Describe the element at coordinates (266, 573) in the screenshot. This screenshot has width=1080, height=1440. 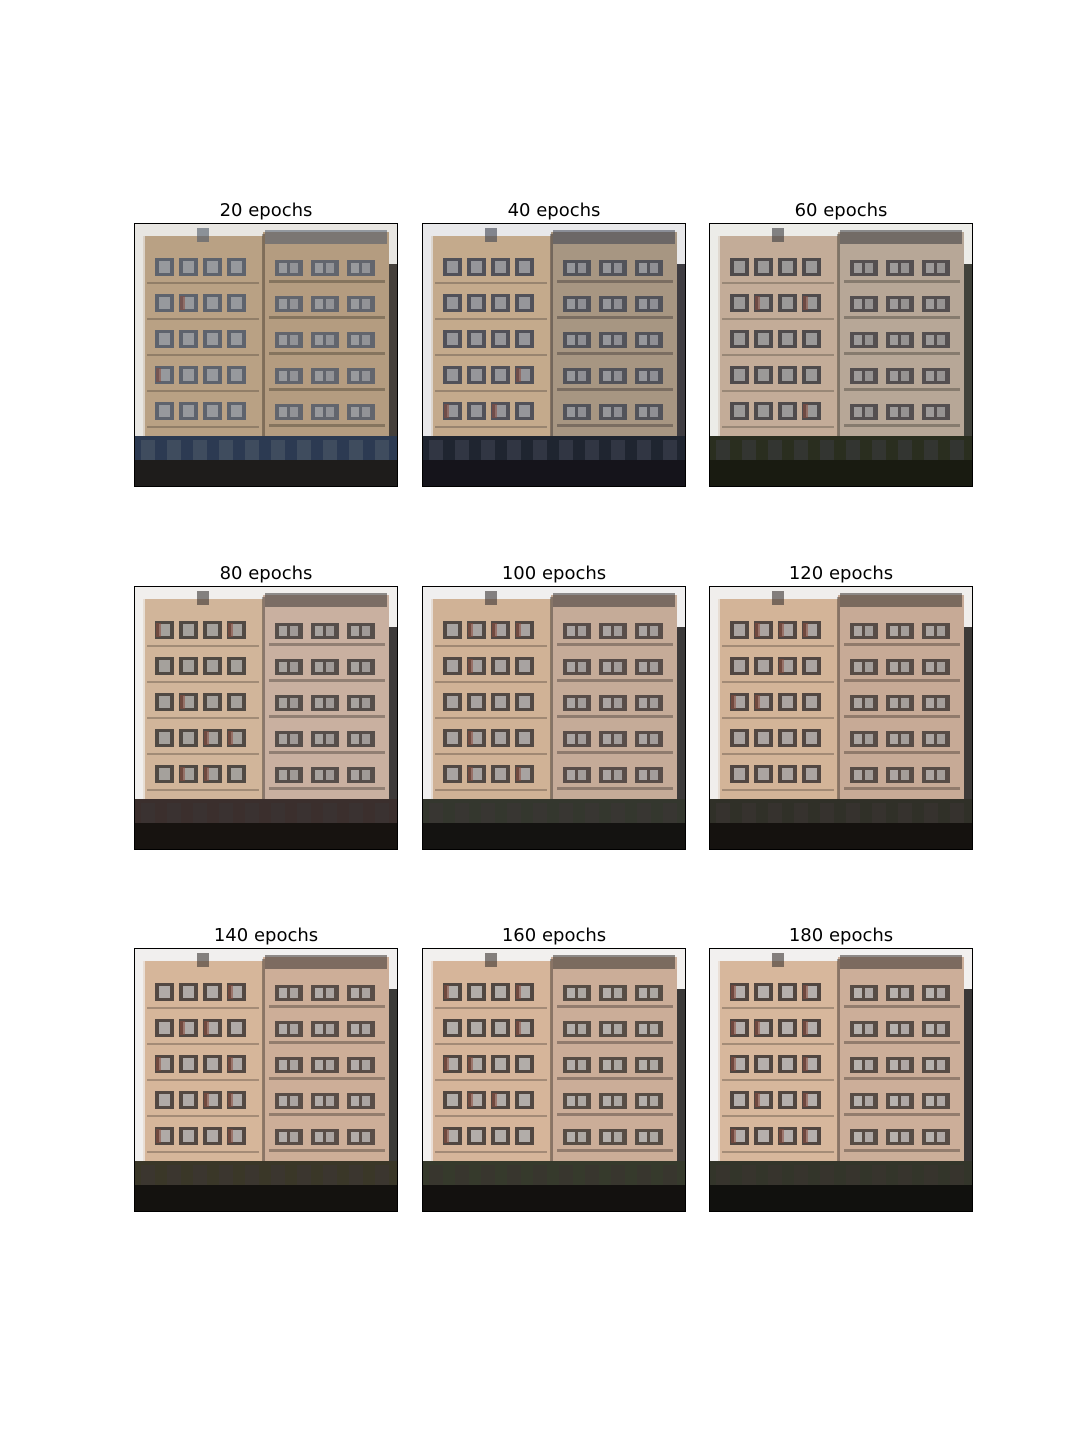
I see `panel-title: 80 epochs` at that location.